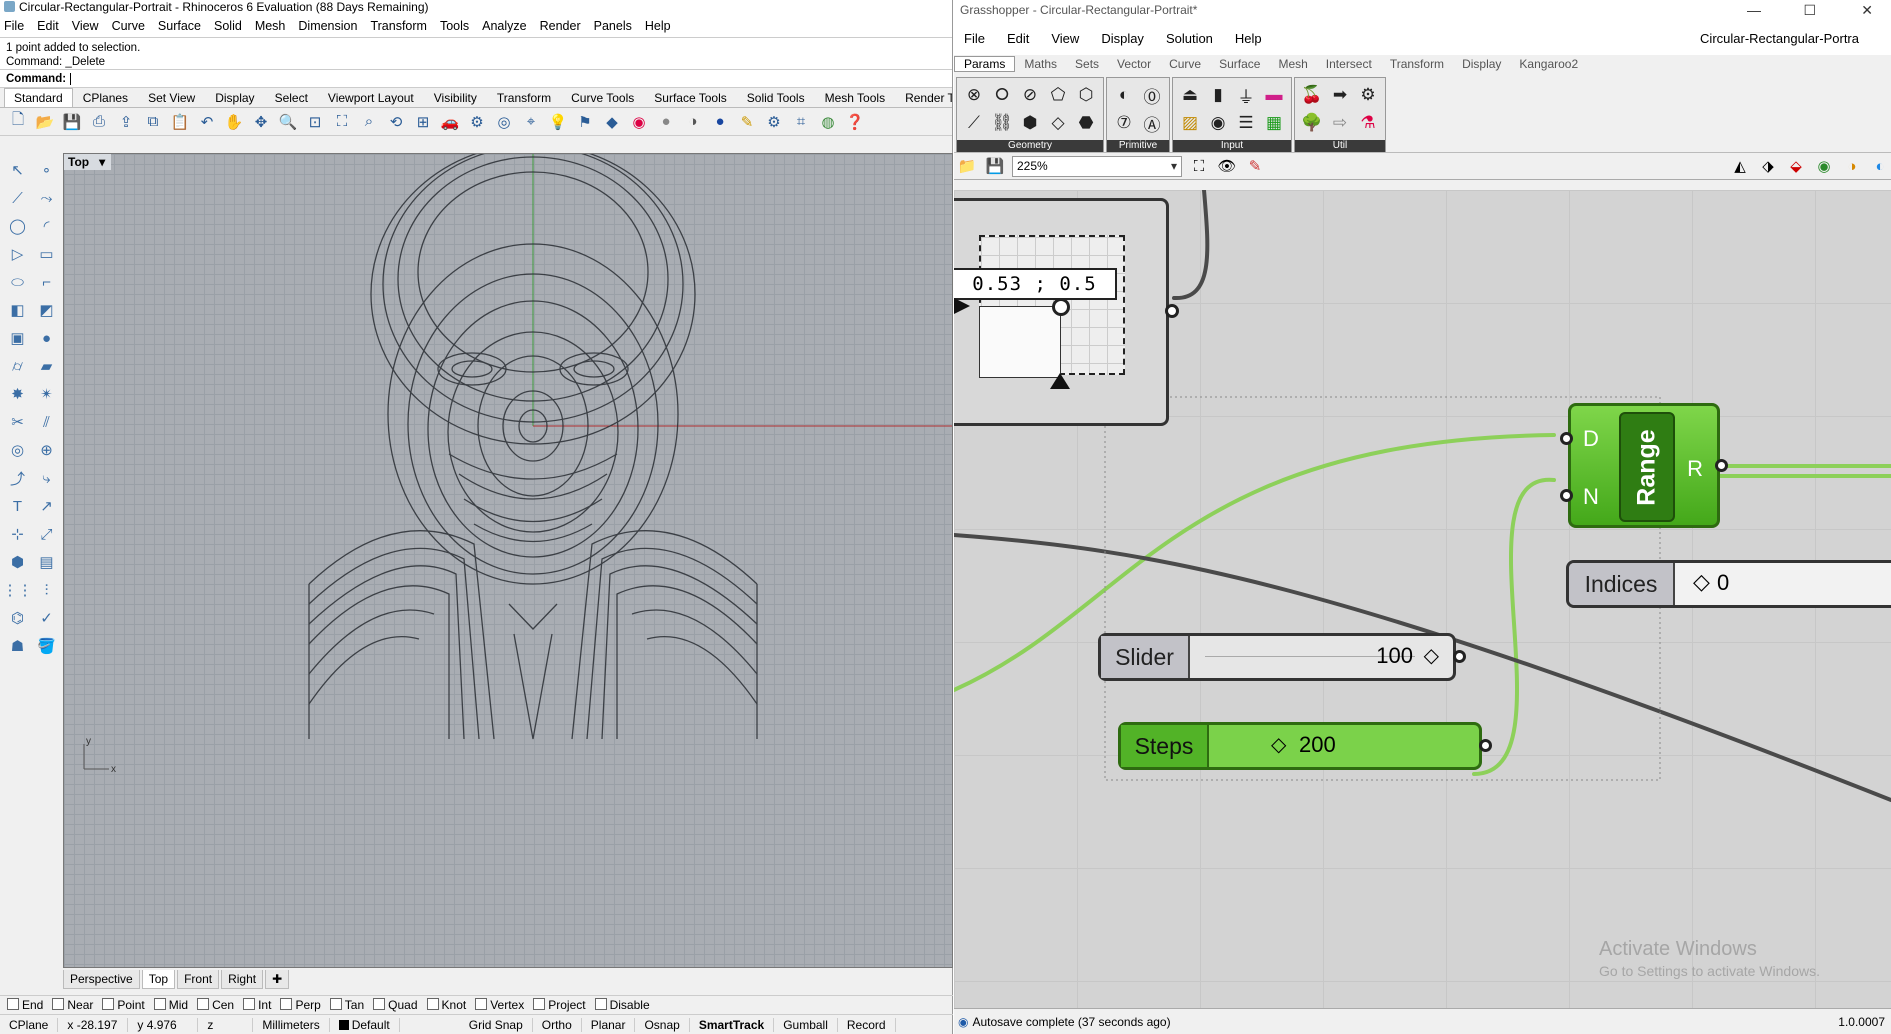 This screenshot has height=1034, width=1891. Describe the element at coordinates (17, 478) in the screenshot. I see `offset-icon: ⤴` at that location.